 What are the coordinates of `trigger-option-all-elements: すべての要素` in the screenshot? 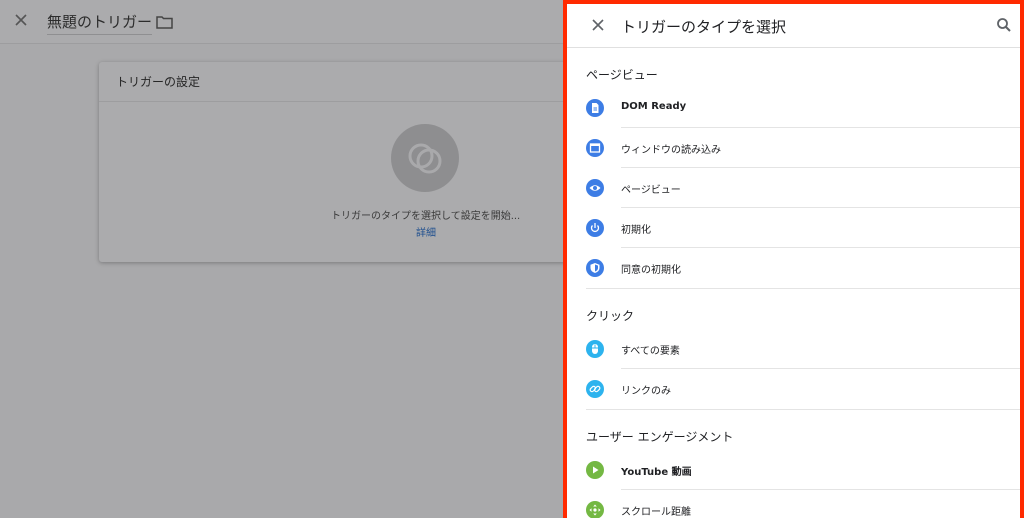 It's located at (793, 349).